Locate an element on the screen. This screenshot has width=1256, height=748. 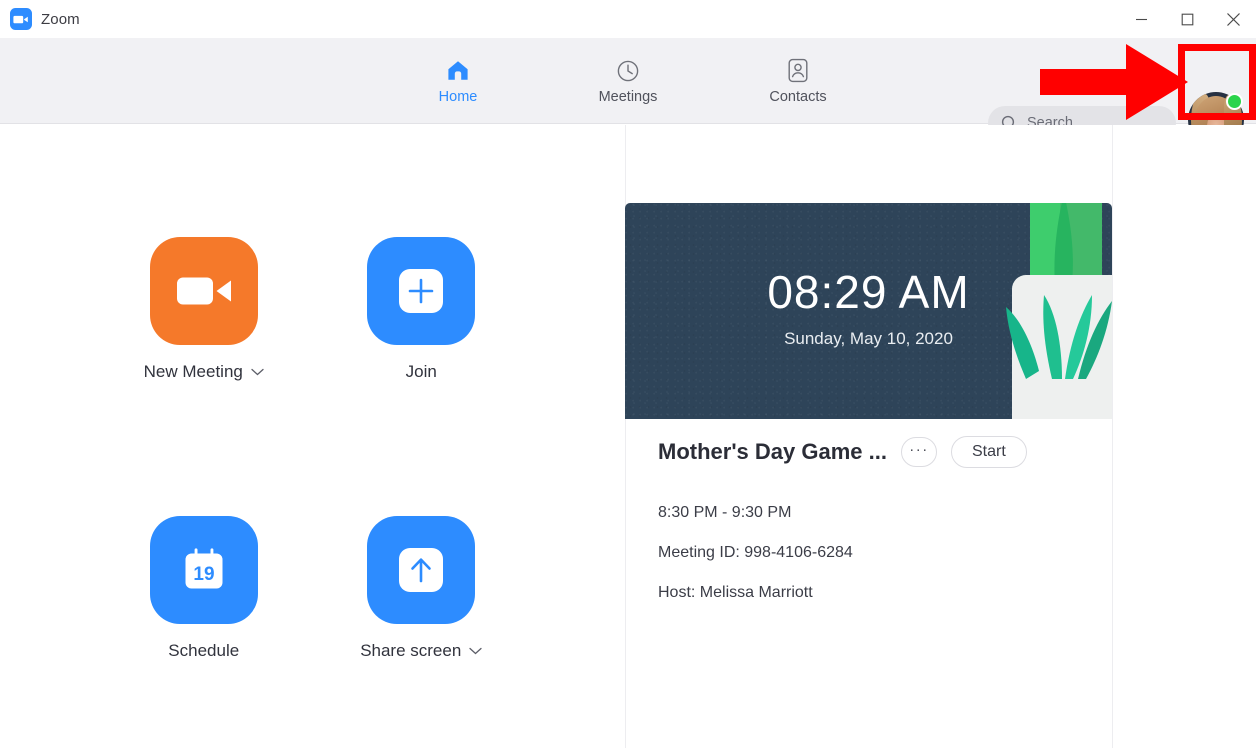
window-controls is located at coordinates (1187, 19).